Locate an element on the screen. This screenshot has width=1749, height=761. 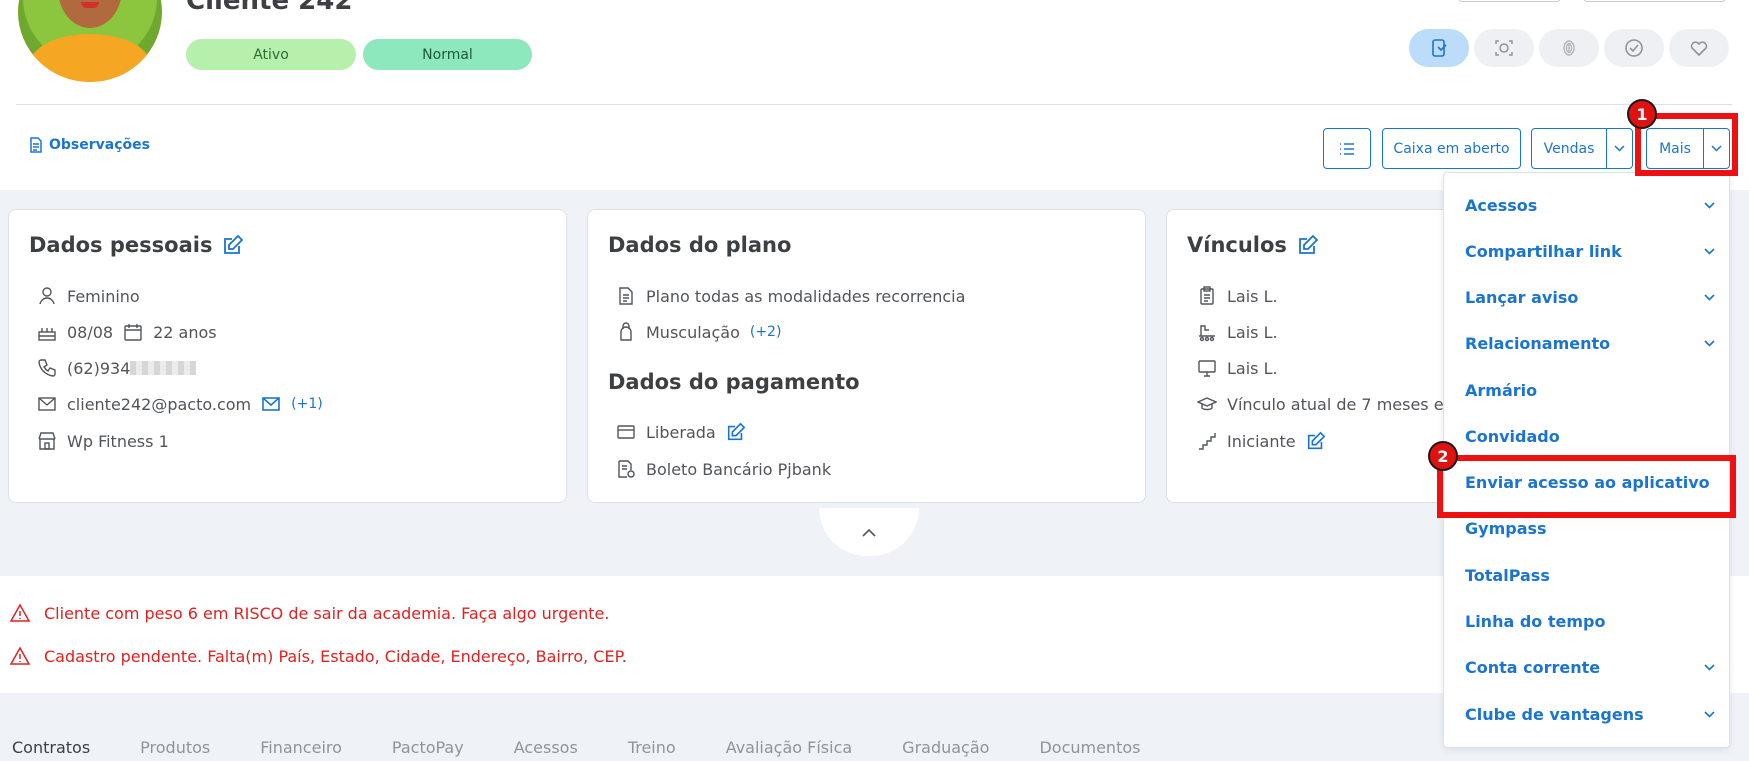
sexo-row: Feminino is located at coordinates (88, 296).